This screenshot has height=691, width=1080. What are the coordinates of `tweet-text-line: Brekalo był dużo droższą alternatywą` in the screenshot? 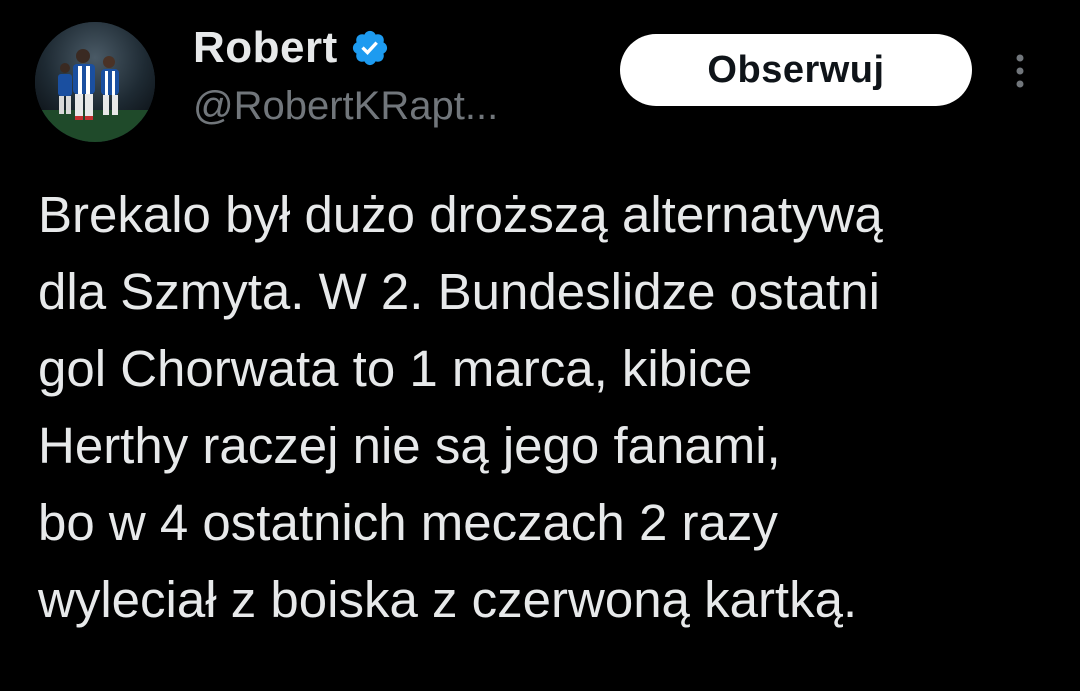 It's located at (460, 214).